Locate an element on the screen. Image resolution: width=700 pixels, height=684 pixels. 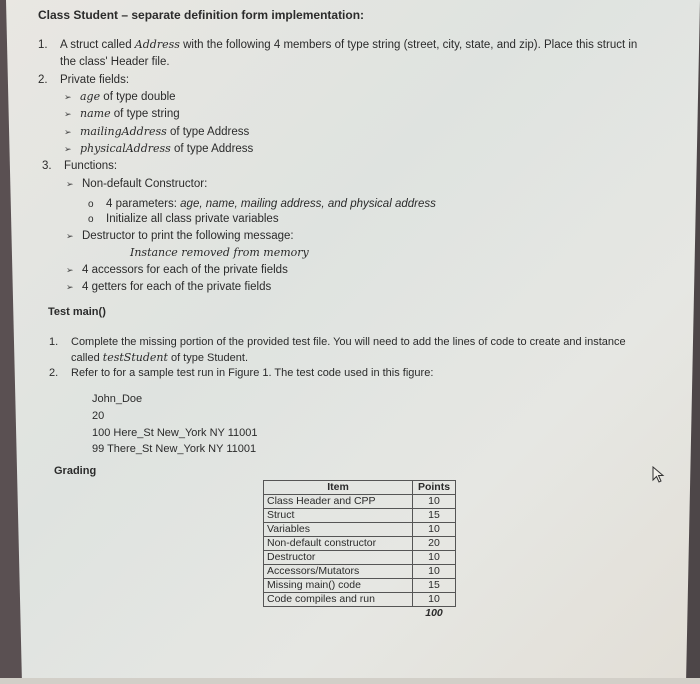
column-header-points: Points is located at coordinates (434, 487).